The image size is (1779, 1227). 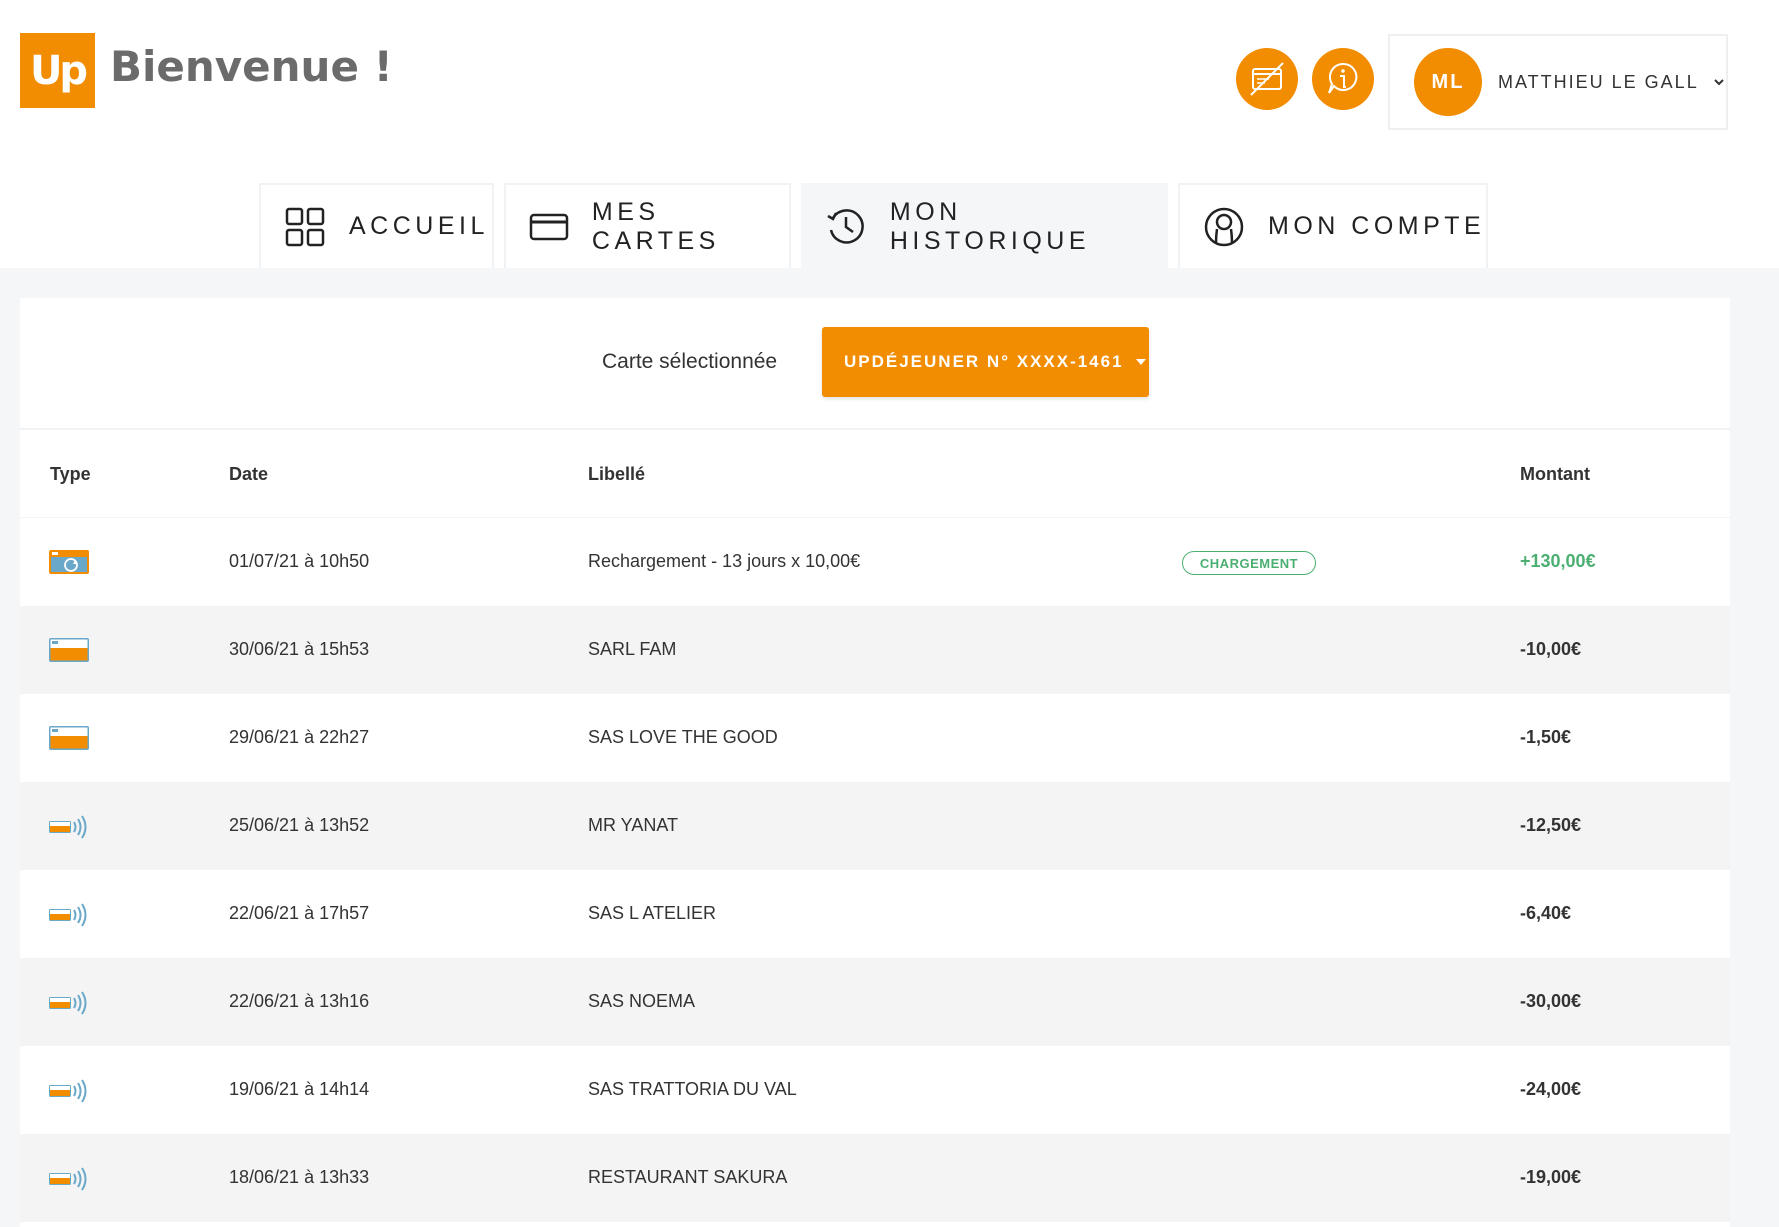 What do you see at coordinates (846, 227) in the screenshot?
I see `history-icon` at bounding box center [846, 227].